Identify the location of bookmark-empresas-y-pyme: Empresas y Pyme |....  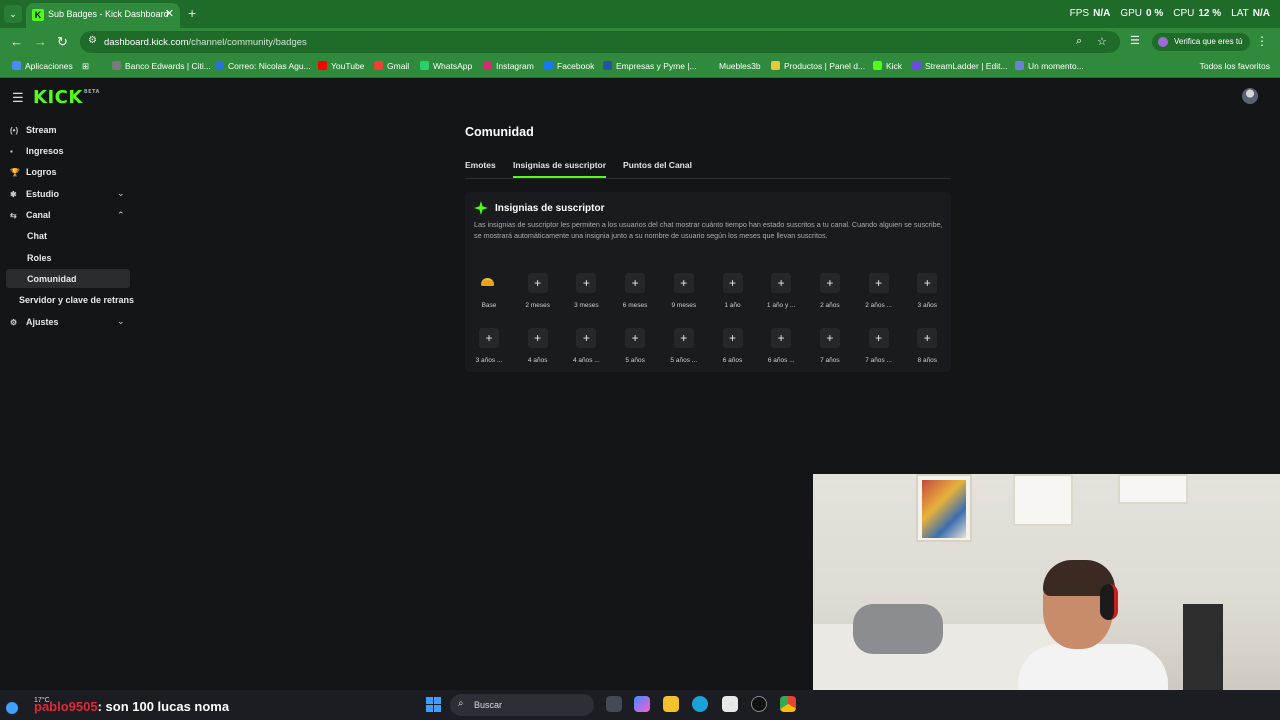
(650, 66).